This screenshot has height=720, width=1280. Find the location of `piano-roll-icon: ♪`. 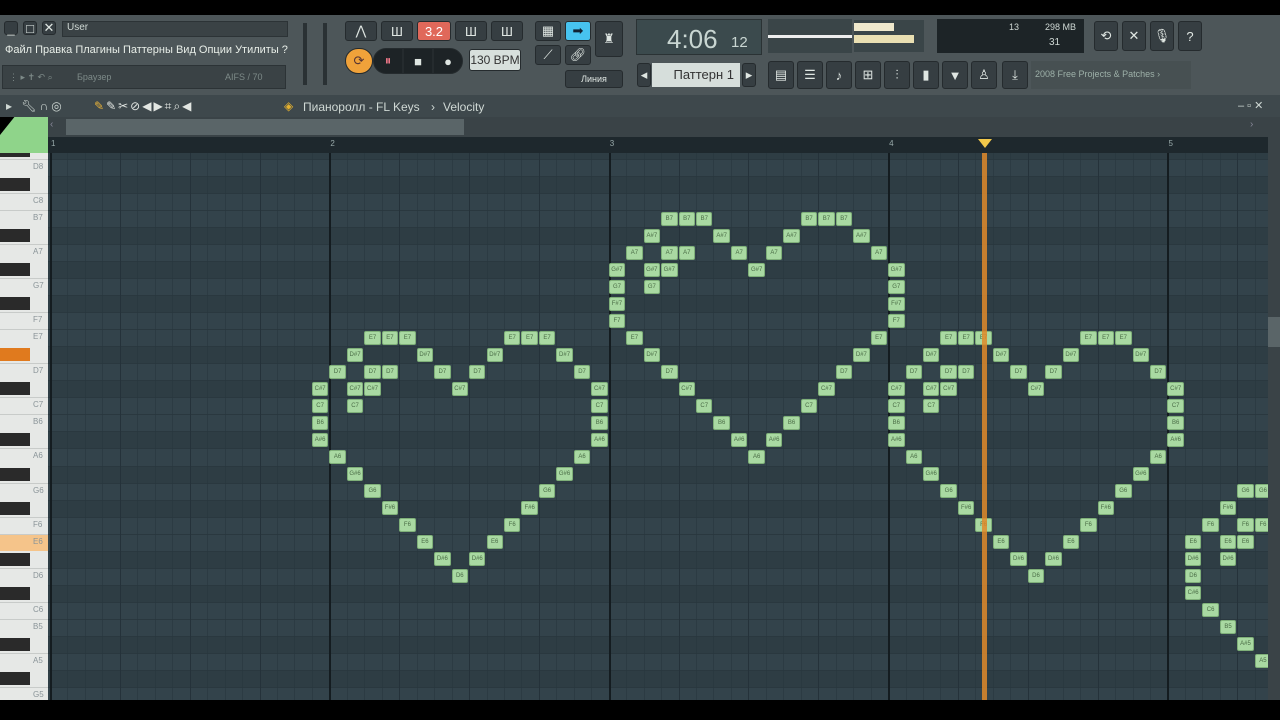

piano-roll-icon: ♪ is located at coordinates (839, 75).